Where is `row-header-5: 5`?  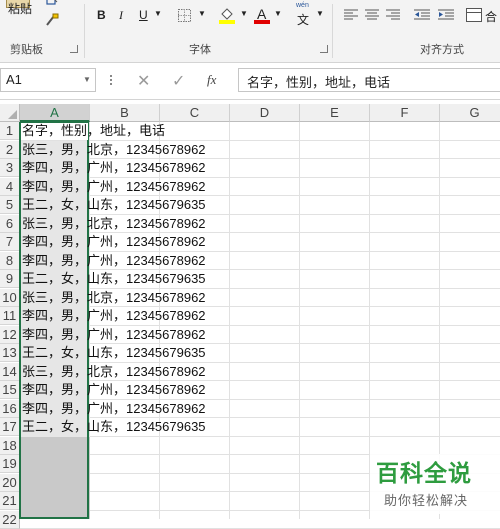 row-header-5: 5 is located at coordinates (10, 205).